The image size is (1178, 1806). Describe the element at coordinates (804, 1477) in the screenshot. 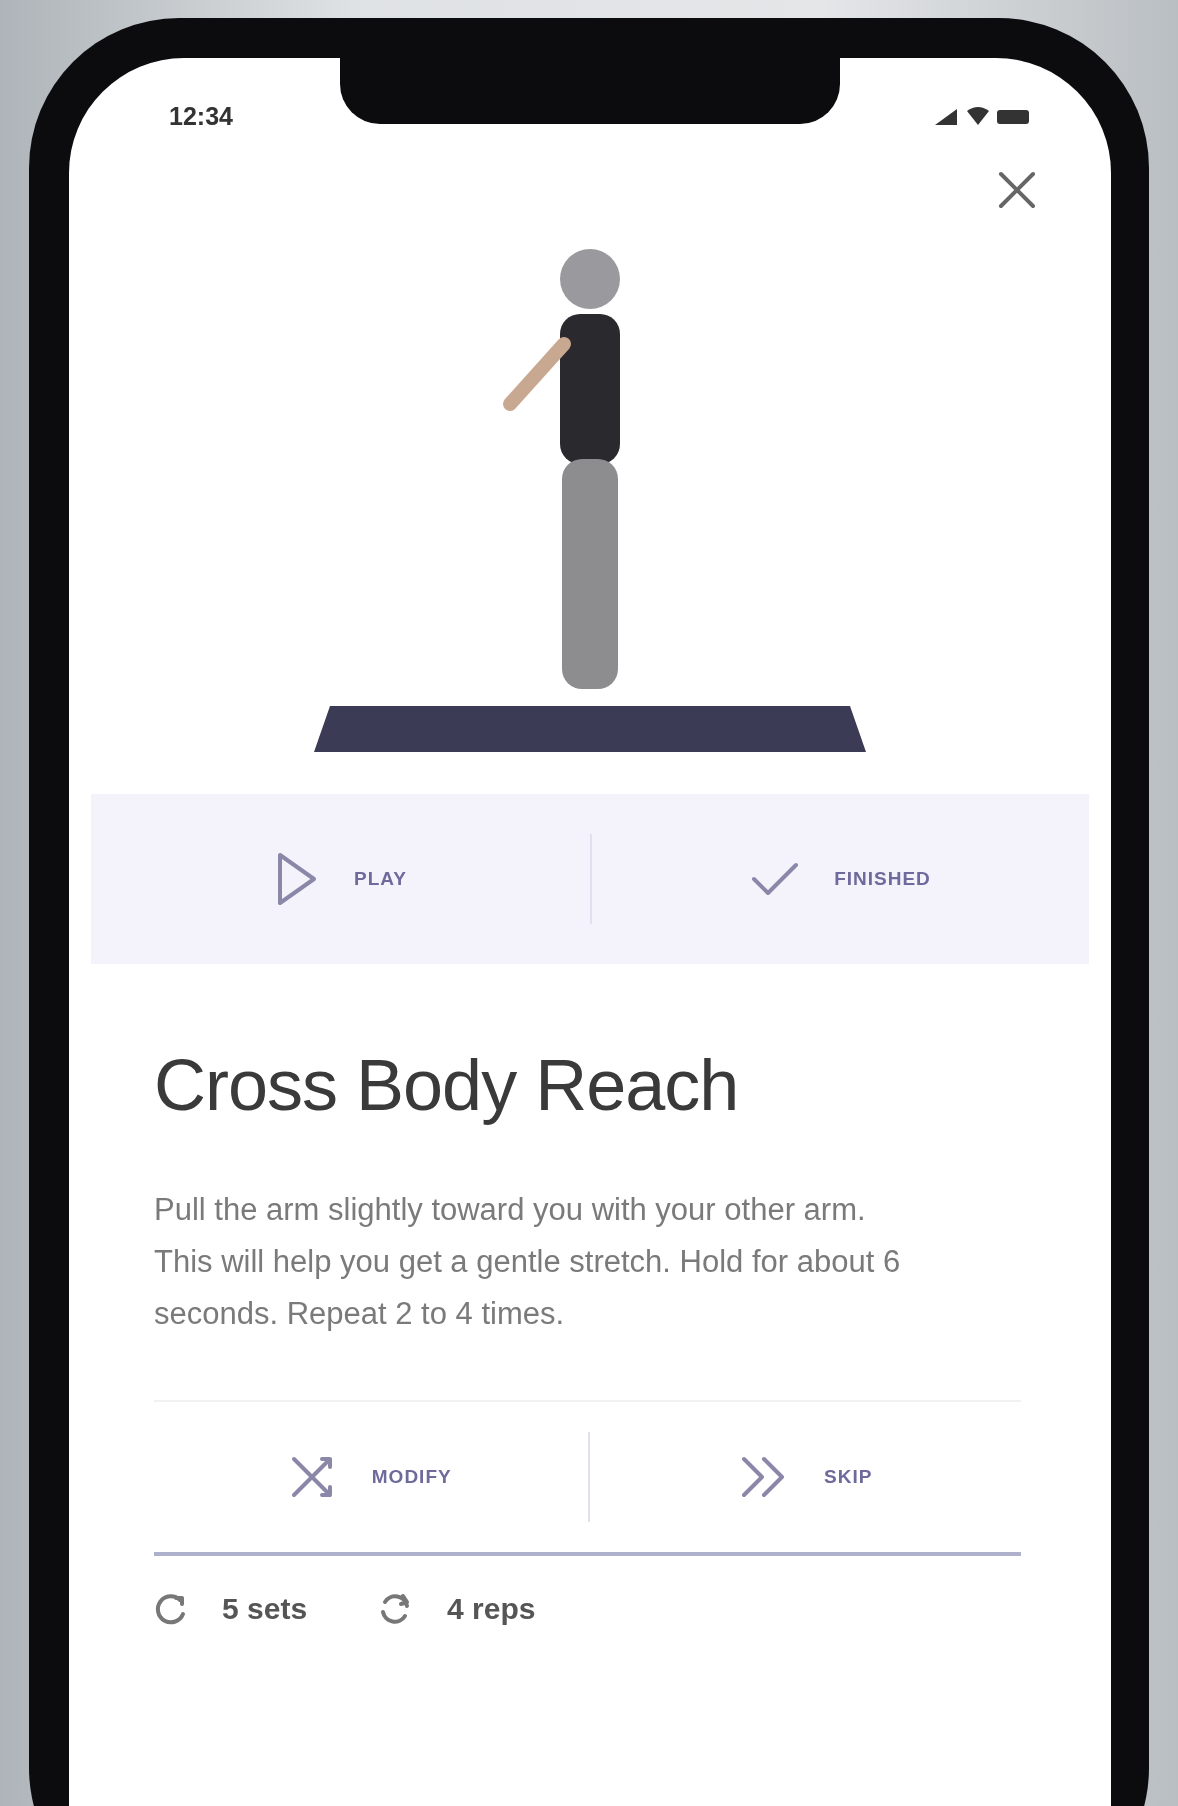

I see `action-button: SKIP` at that location.